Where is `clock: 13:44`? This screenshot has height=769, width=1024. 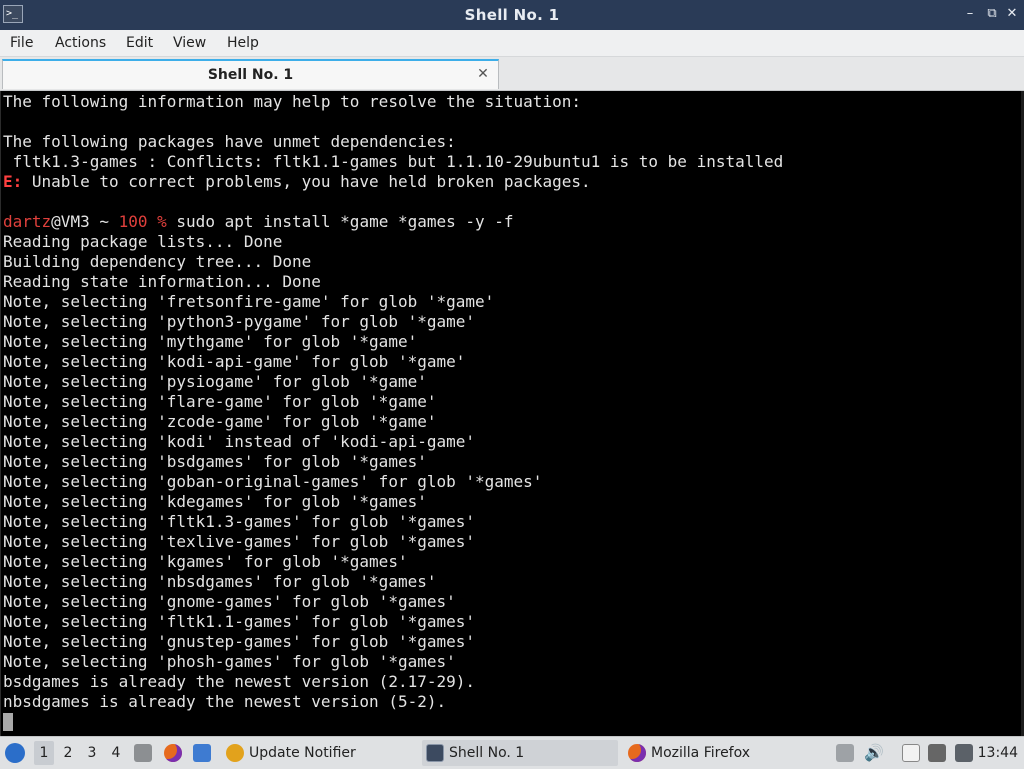 clock: 13:44 is located at coordinates (998, 753).